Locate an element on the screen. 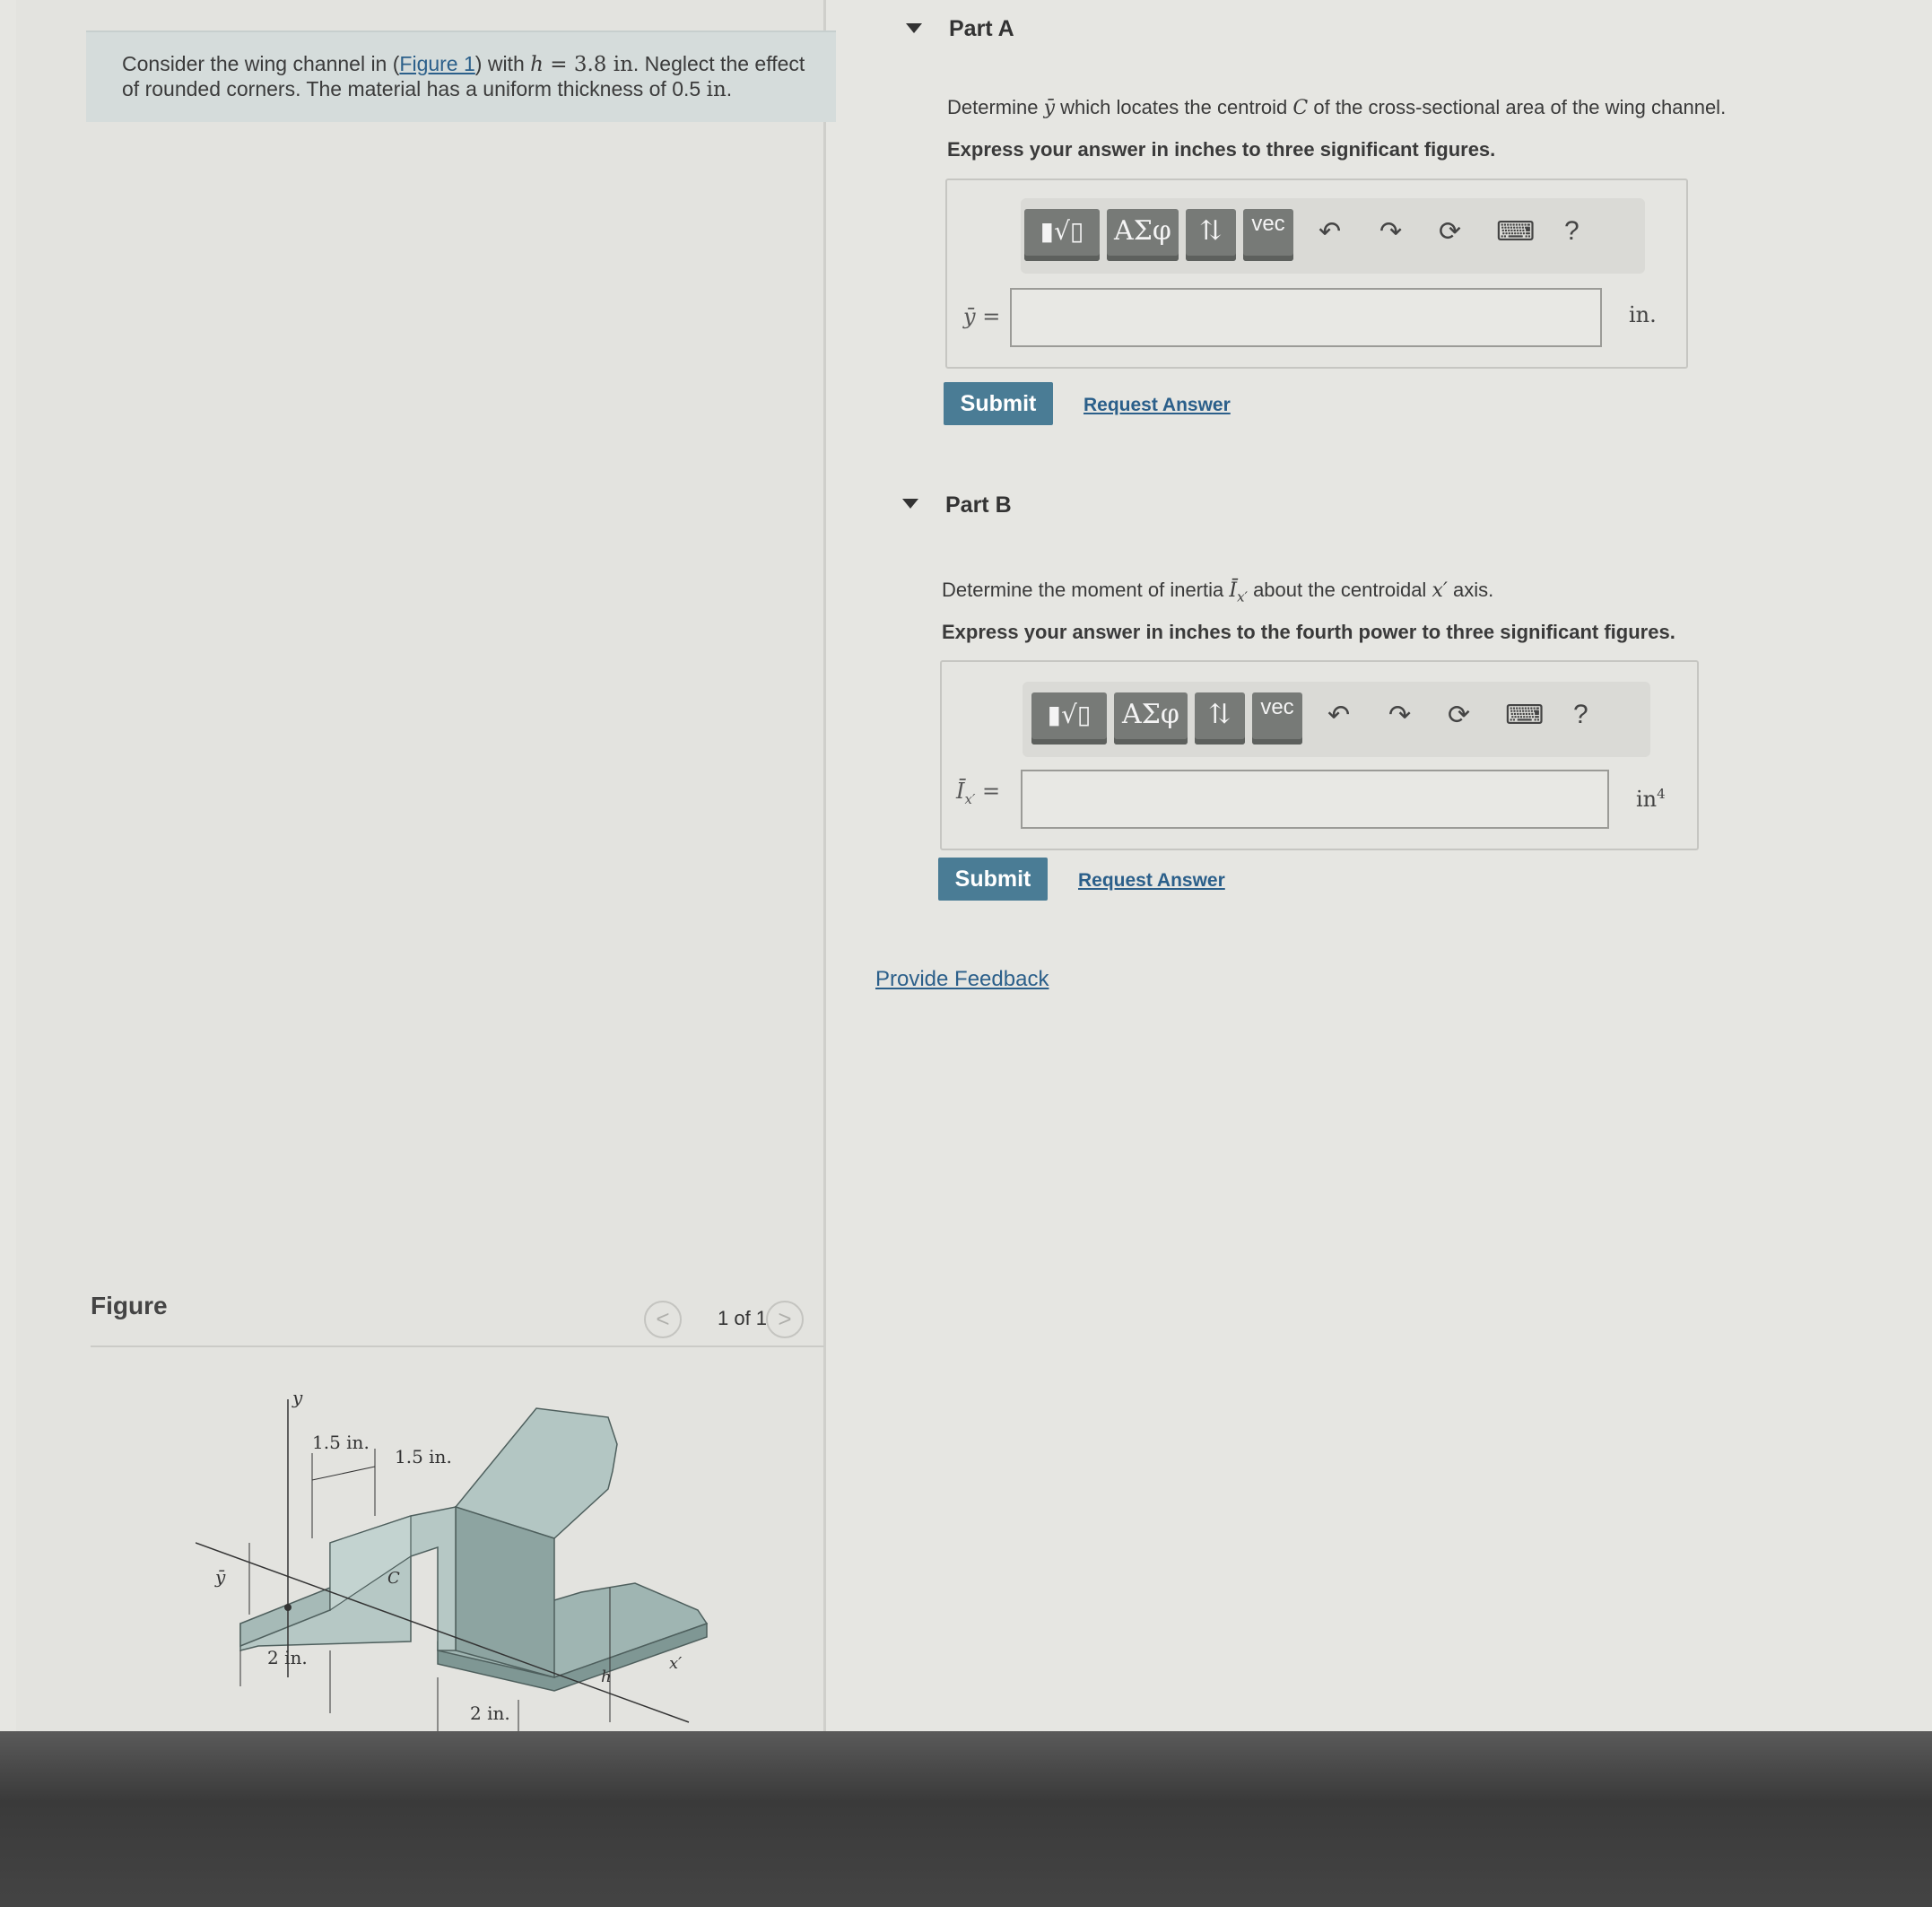  part-b-question-text-1: Determine the moment of inertia is located at coordinates (1086, 590).